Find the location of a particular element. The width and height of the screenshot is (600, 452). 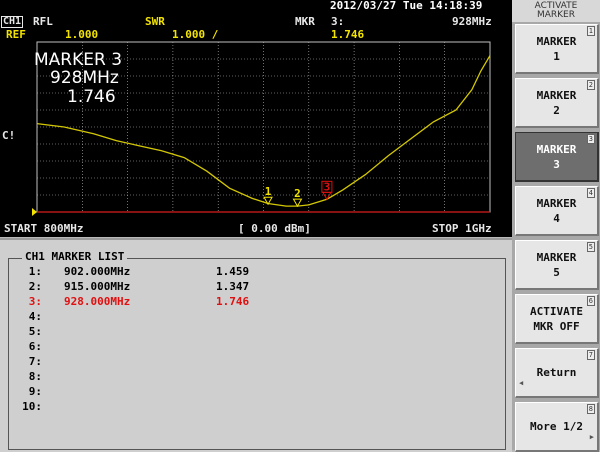

marker-number: 3: is located at coordinates (338, 21).